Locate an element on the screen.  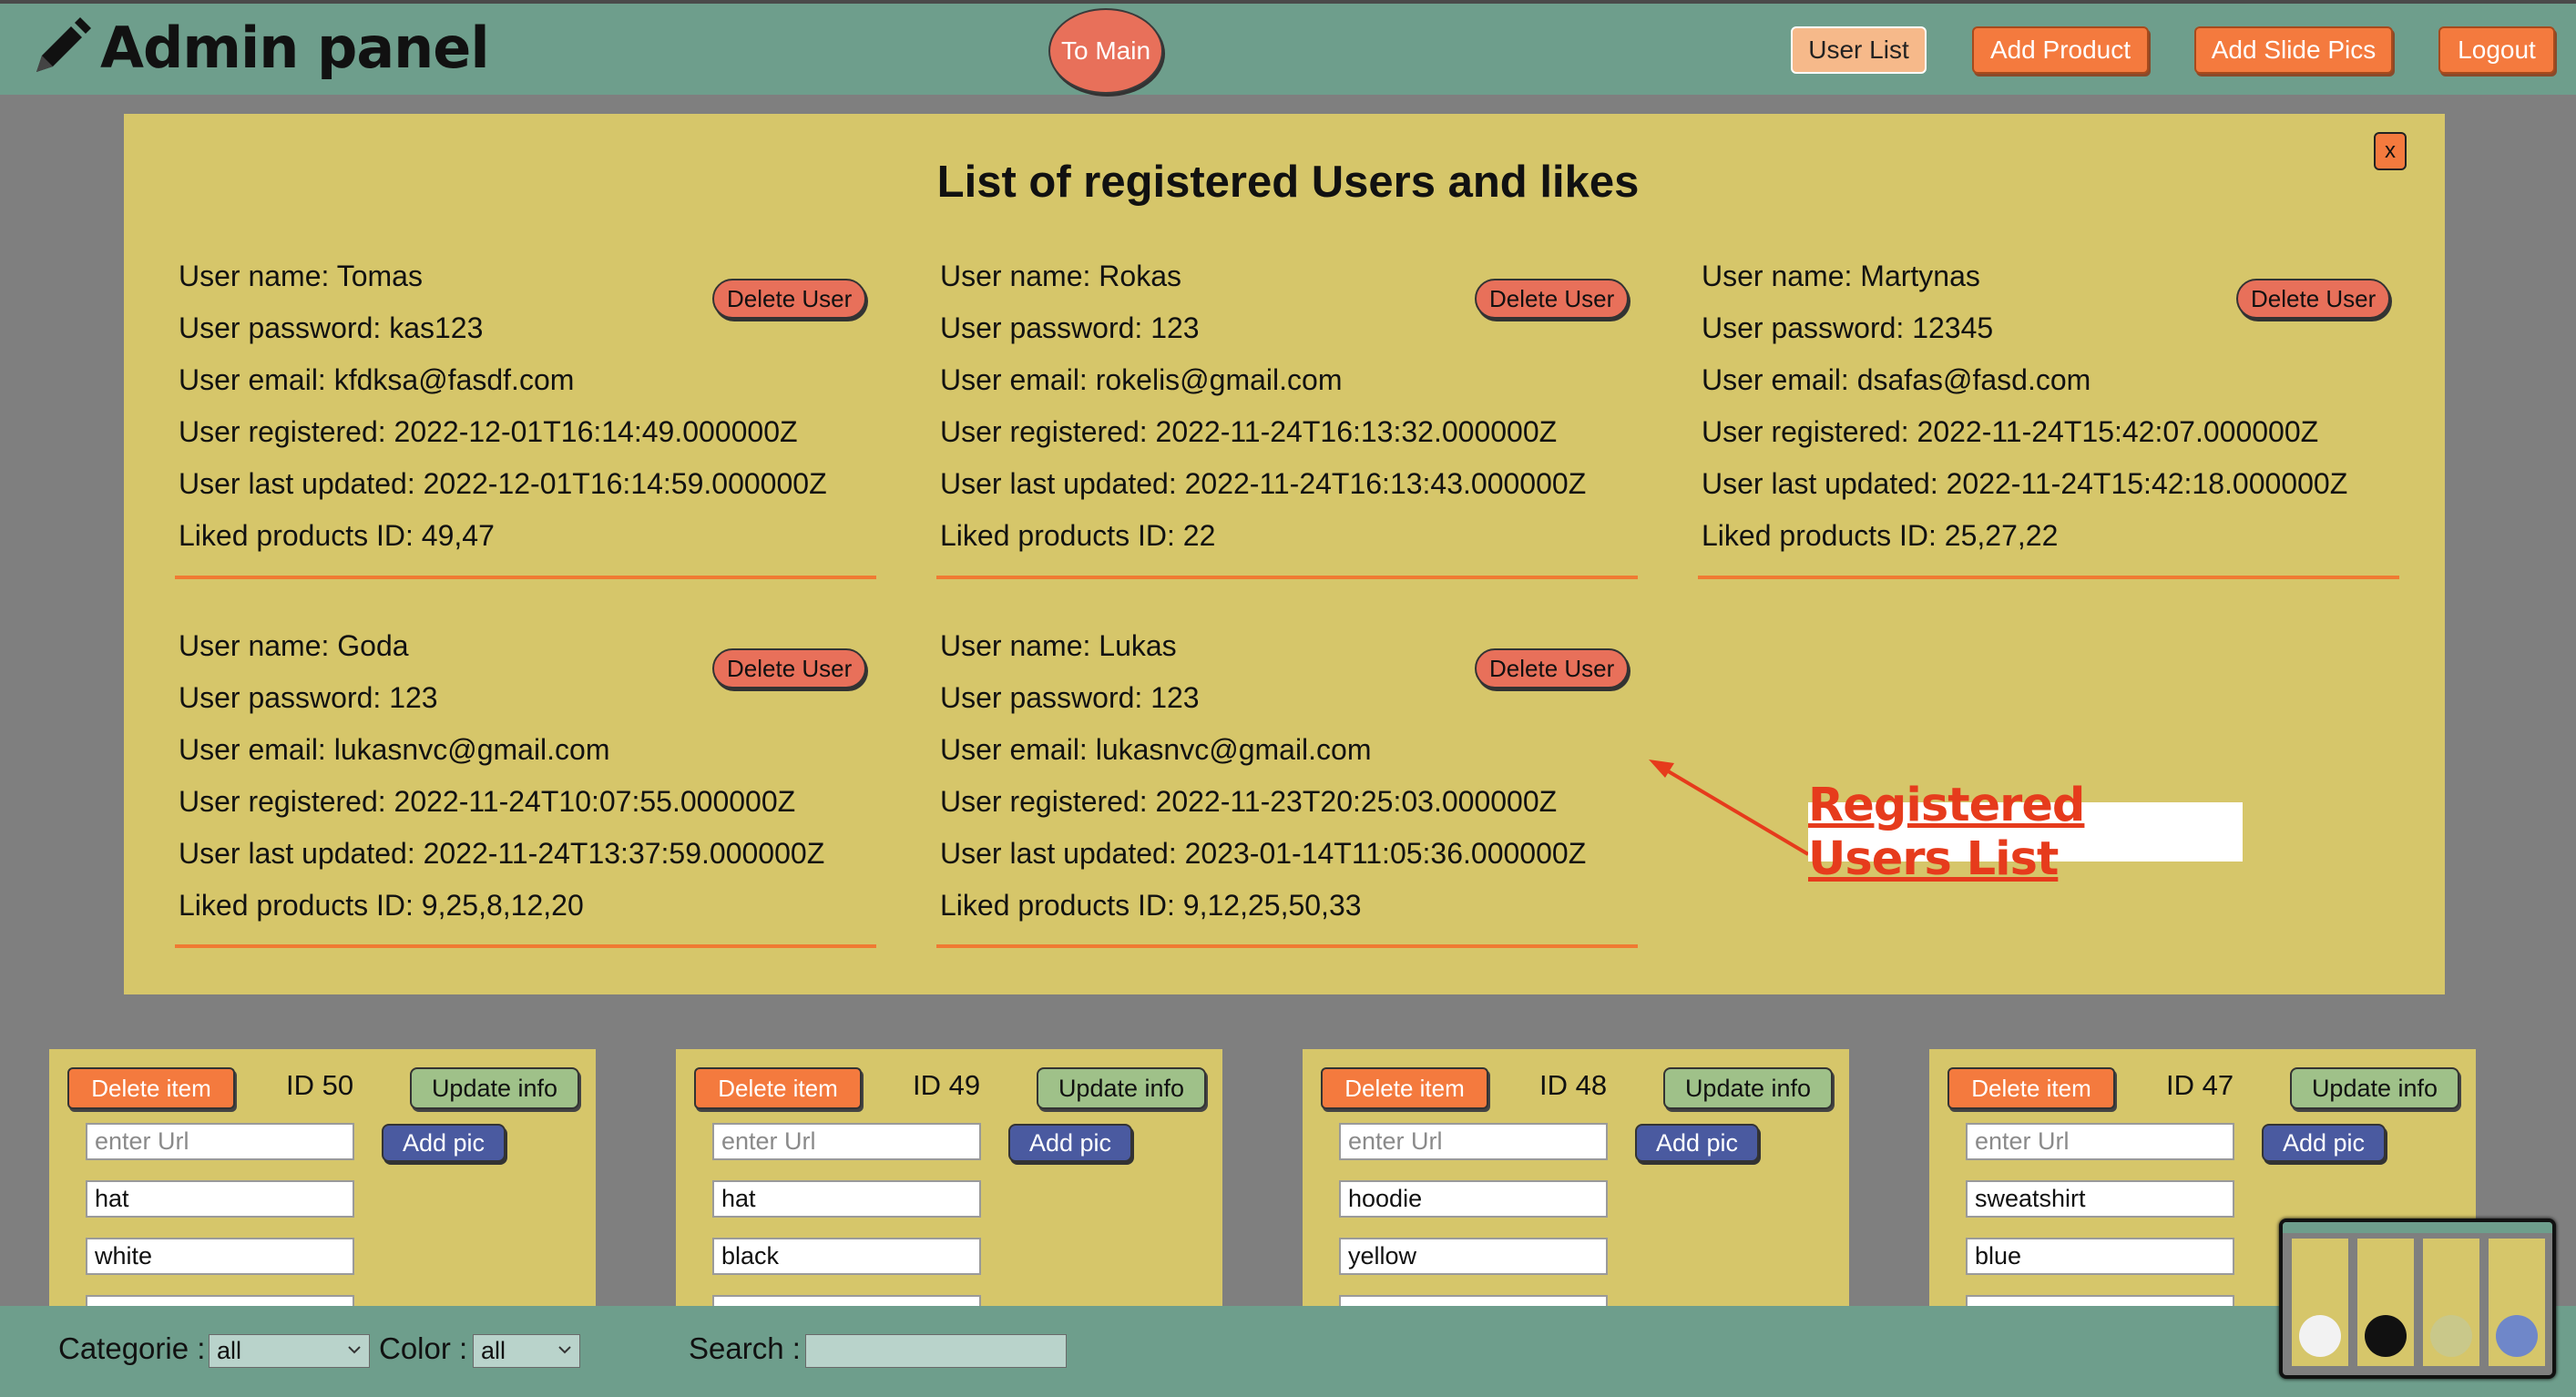
category-select-value: all is located at coordinates (230, 1350).